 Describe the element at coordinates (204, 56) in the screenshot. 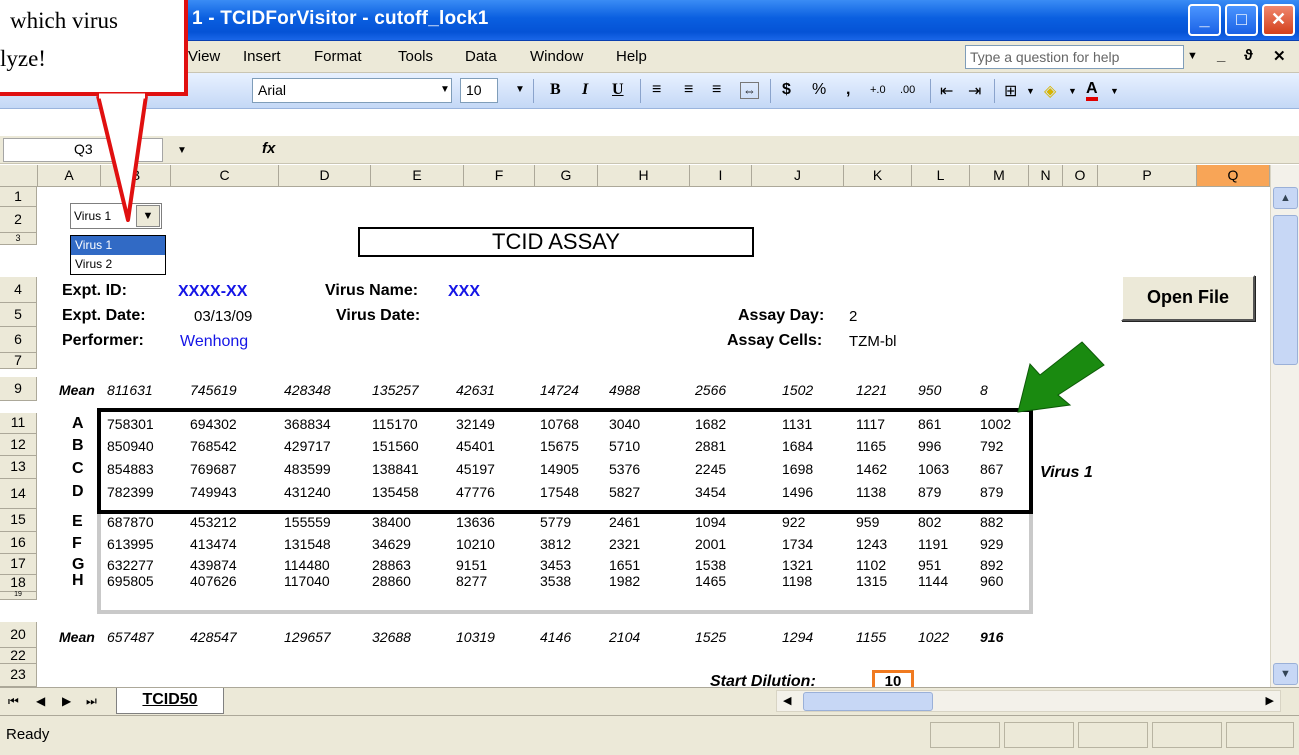

I see `menu-view: View` at that location.